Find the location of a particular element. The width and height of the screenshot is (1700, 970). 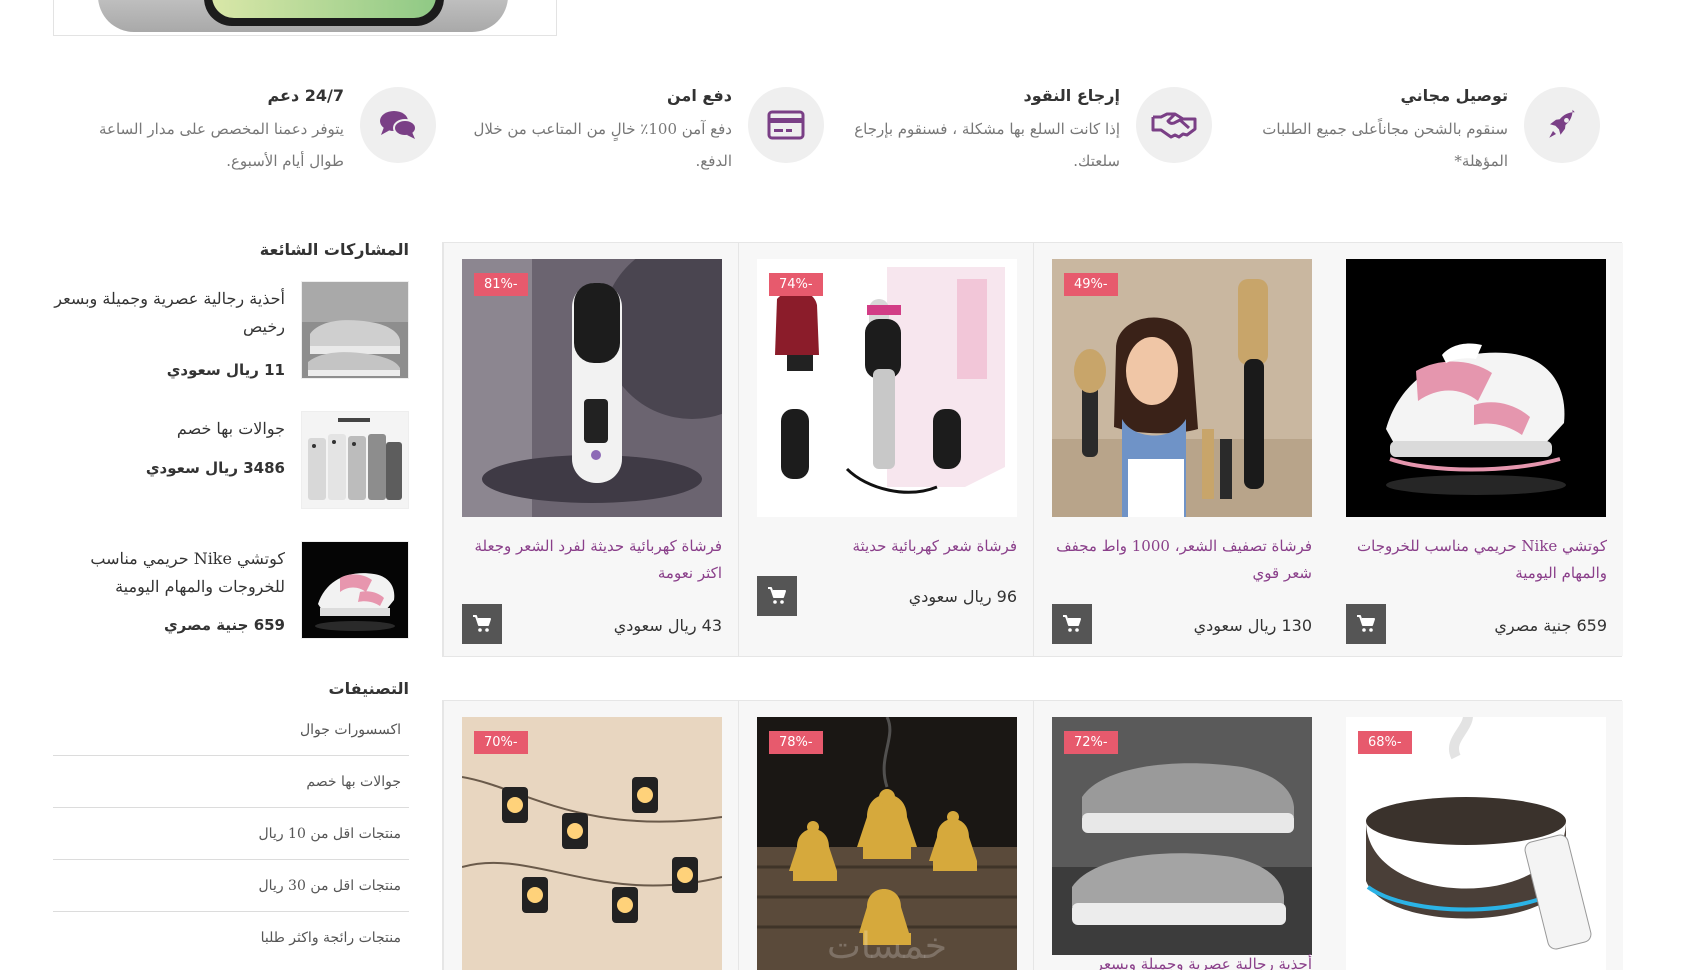

discount-badge: 78%- is located at coordinates (796, 742).